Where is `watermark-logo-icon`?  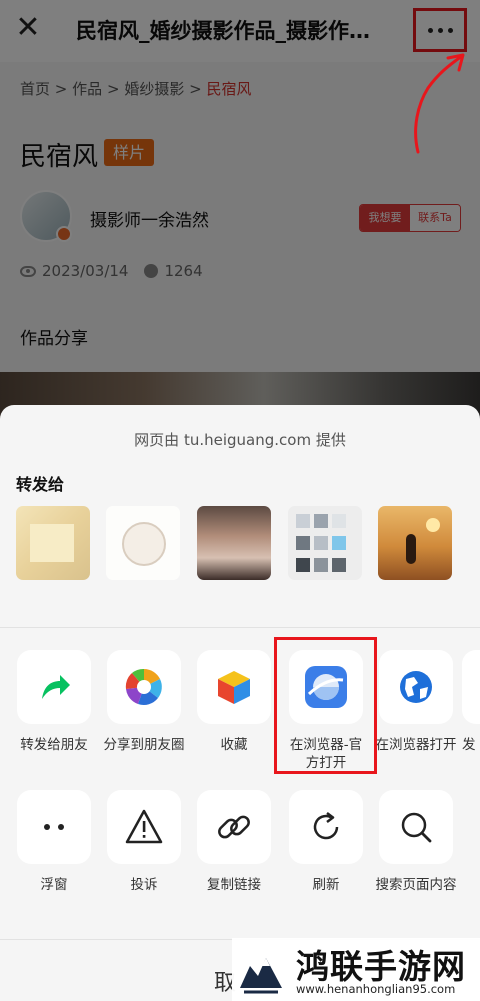 watermark-logo-icon is located at coordinates (261, 970).